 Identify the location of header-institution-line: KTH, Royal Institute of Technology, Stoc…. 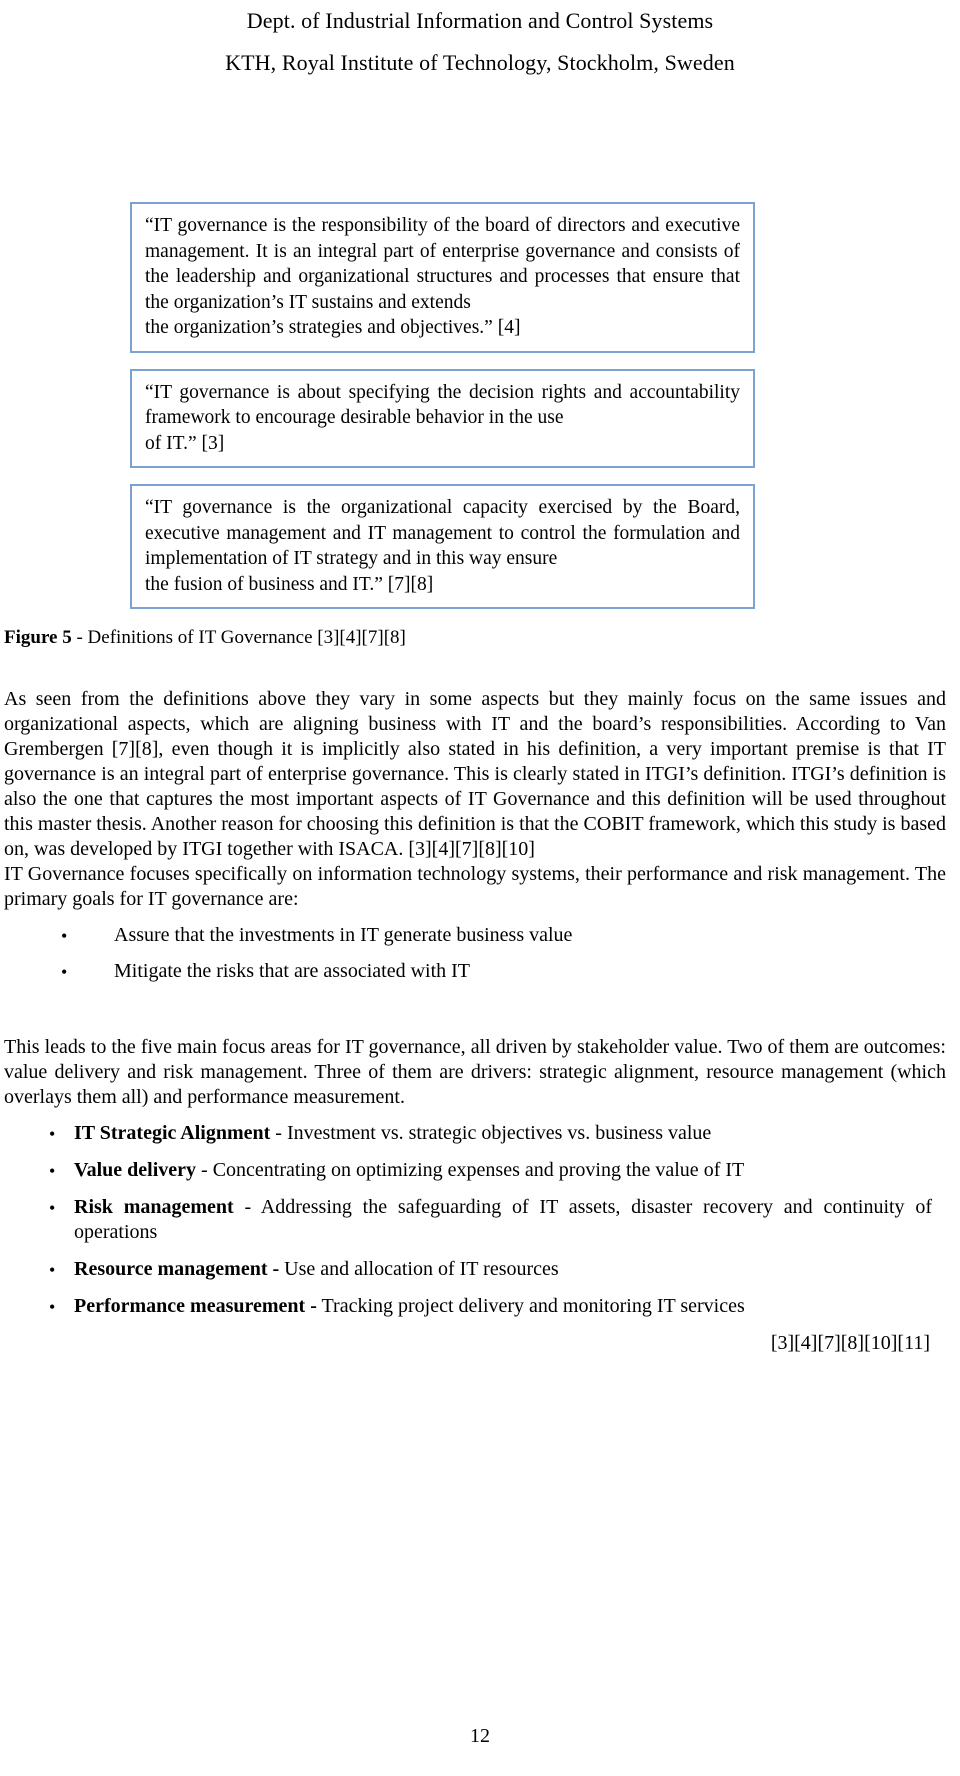
(480, 62).